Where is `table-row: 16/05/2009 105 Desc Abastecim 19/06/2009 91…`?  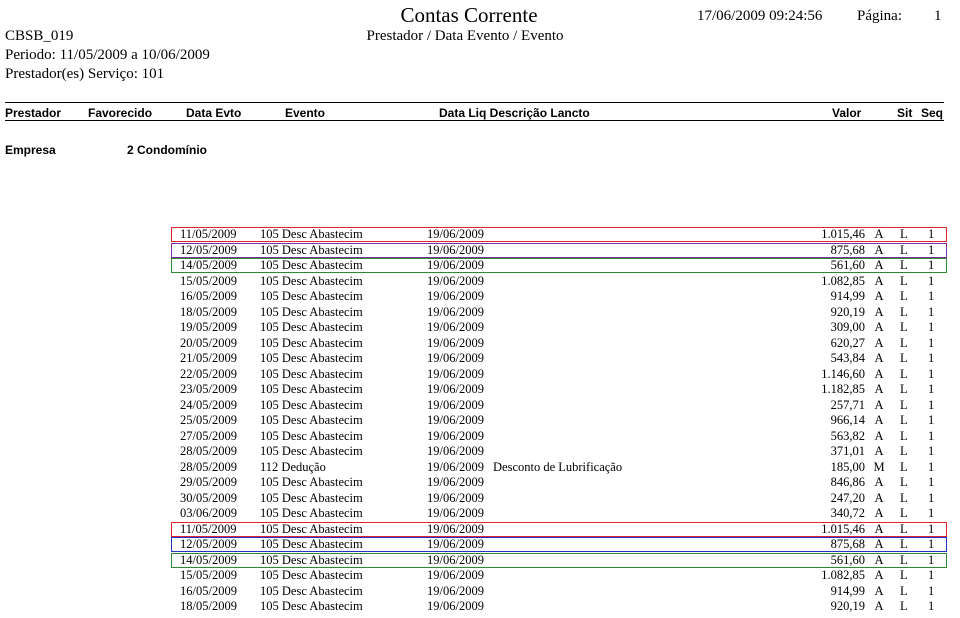 table-row: 16/05/2009 105 Desc Abastecim 19/06/2009 91… is located at coordinates (480, 297).